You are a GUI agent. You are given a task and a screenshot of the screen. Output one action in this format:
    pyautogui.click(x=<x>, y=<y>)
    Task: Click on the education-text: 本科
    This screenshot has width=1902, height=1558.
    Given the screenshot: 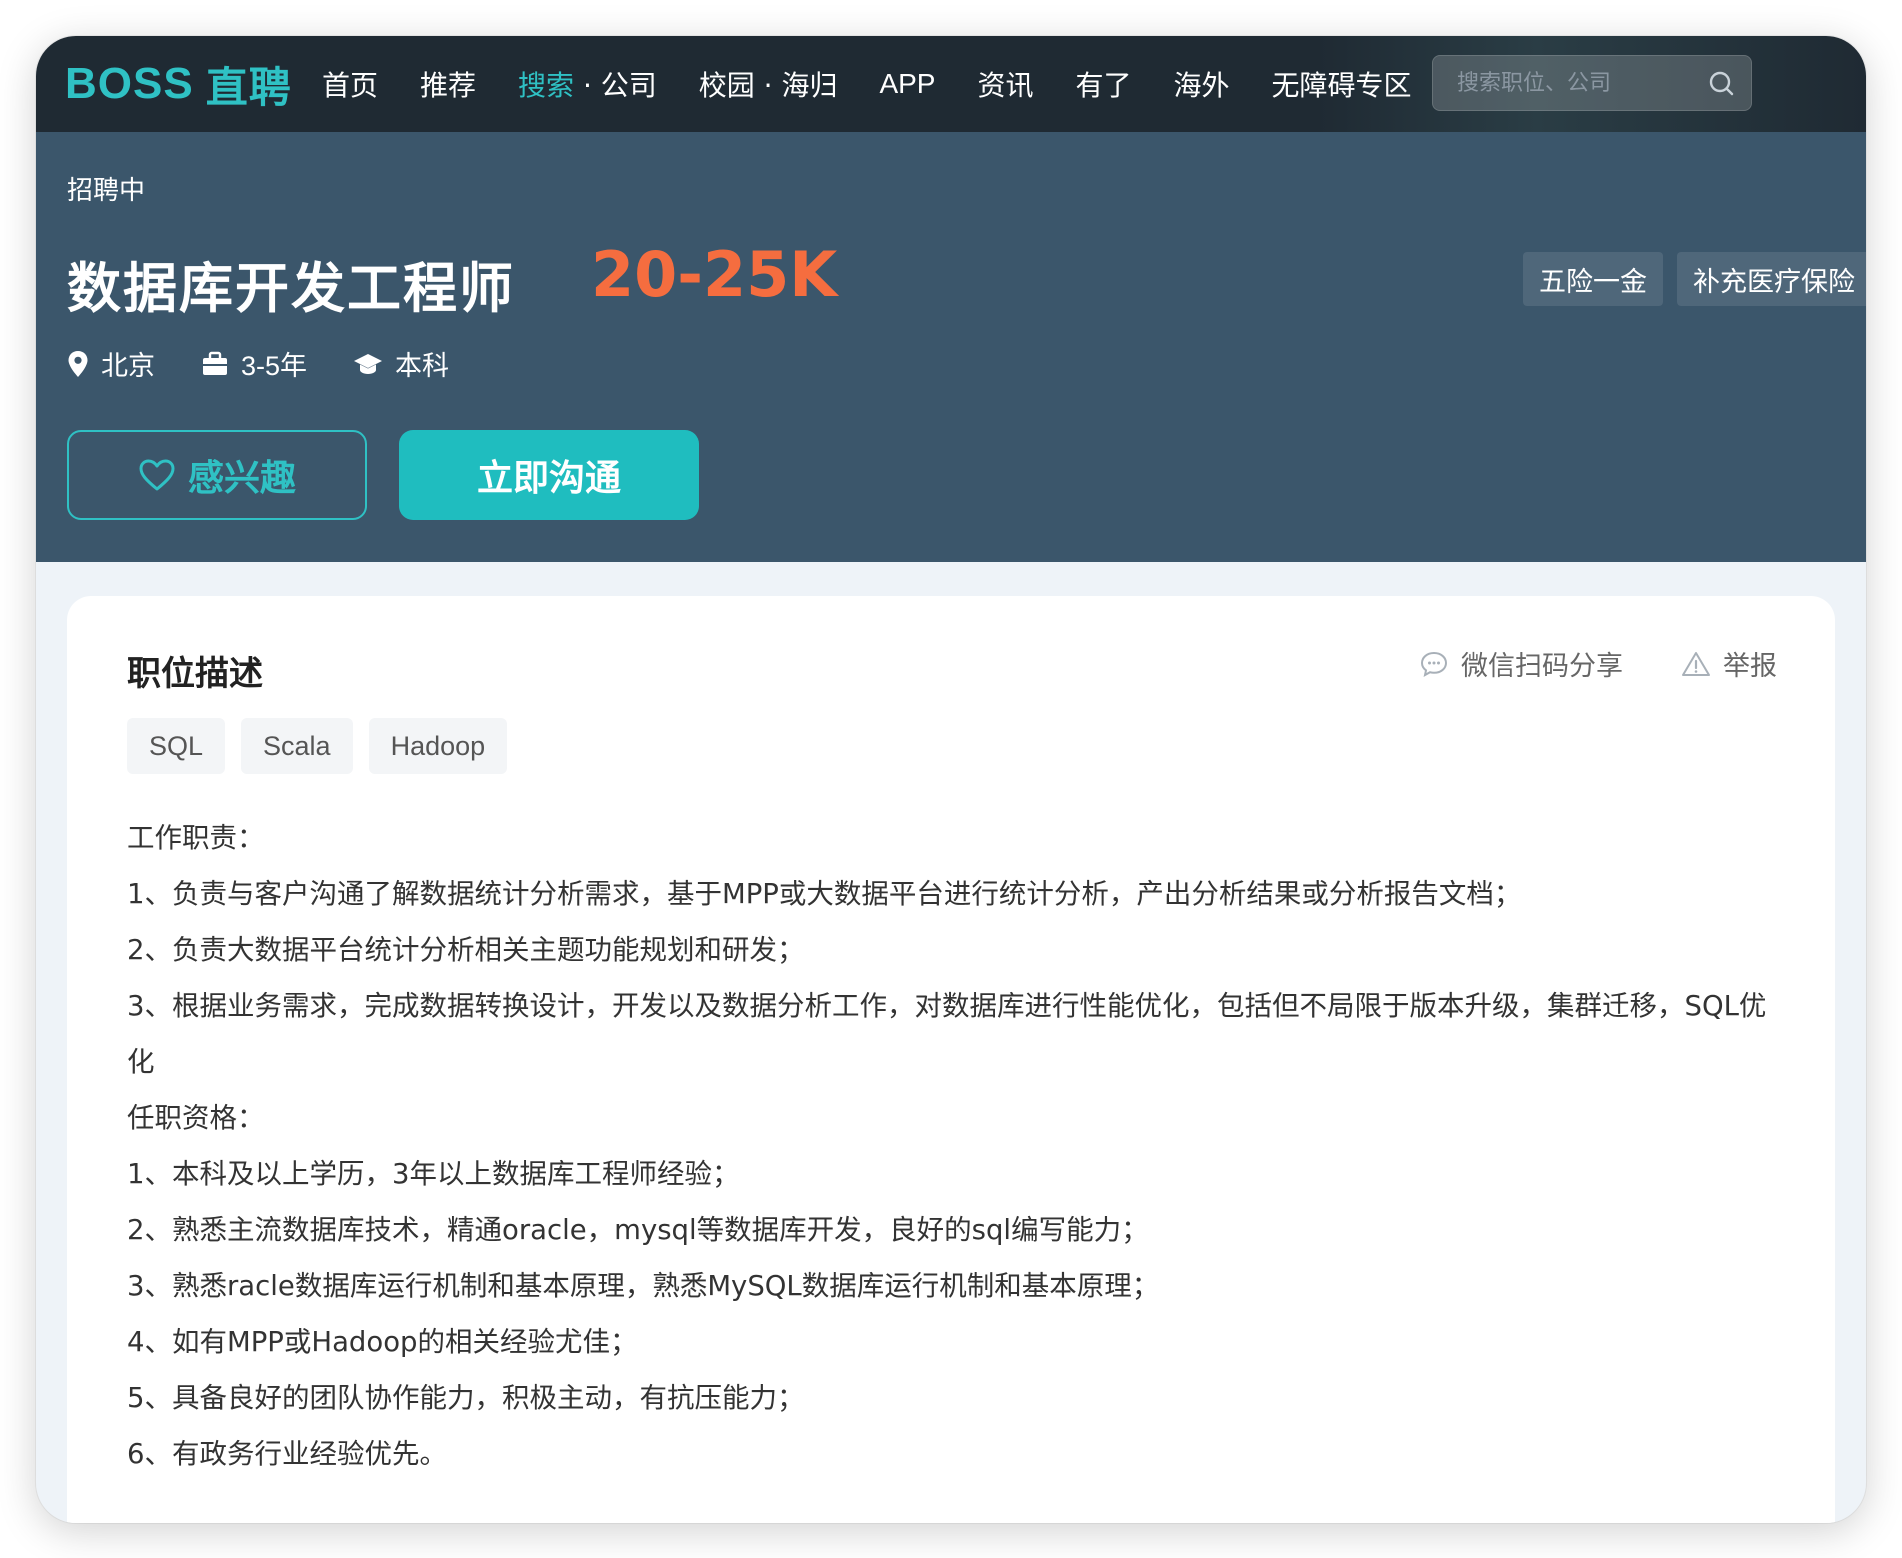 What is the action you would take?
    pyautogui.click(x=422, y=366)
    